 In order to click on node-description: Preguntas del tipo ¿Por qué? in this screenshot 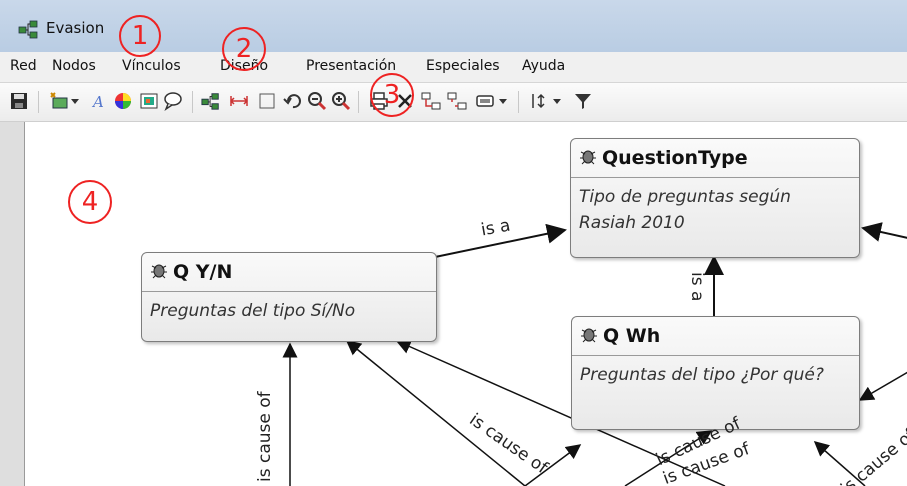, I will do `click(702, 375)`.